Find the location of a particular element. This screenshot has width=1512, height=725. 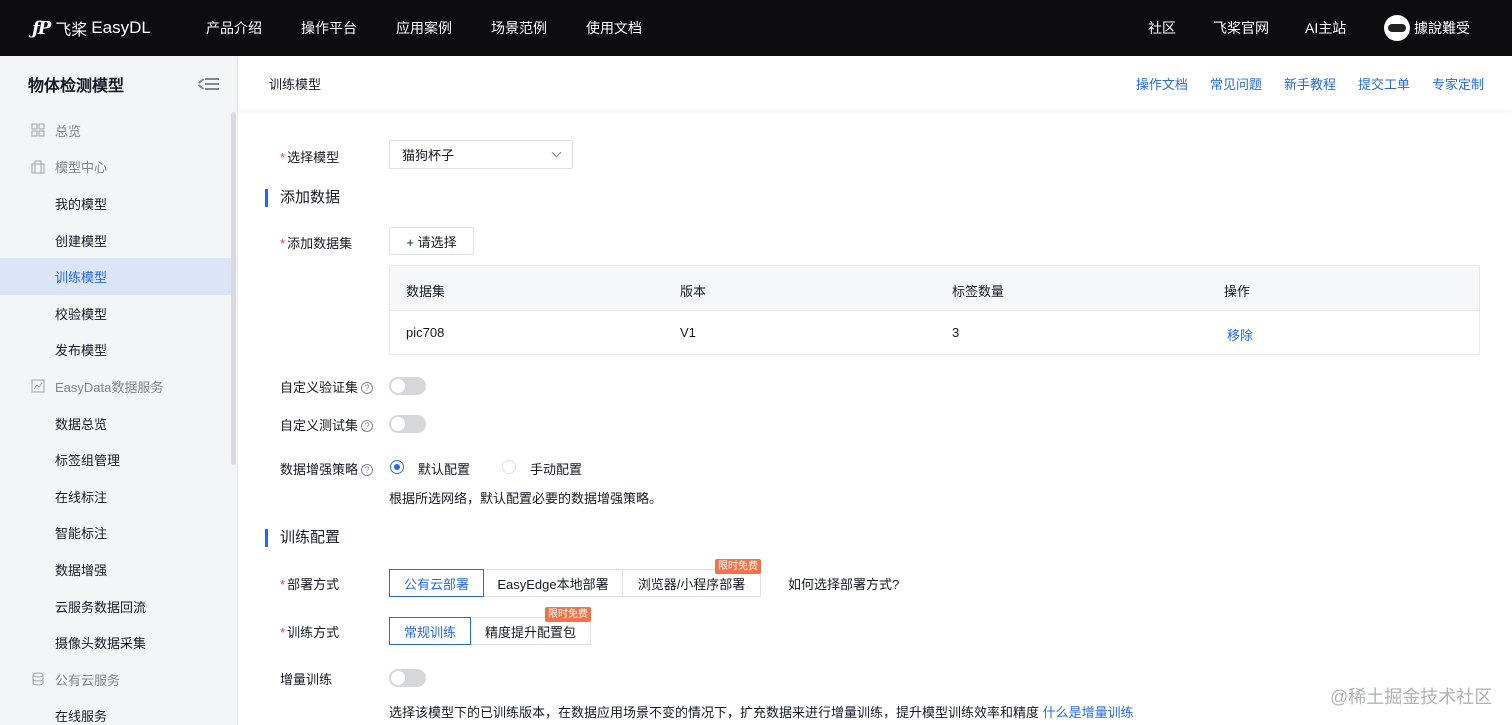

sidebar-item: 模型中心 is located at coordinates (116, 167).